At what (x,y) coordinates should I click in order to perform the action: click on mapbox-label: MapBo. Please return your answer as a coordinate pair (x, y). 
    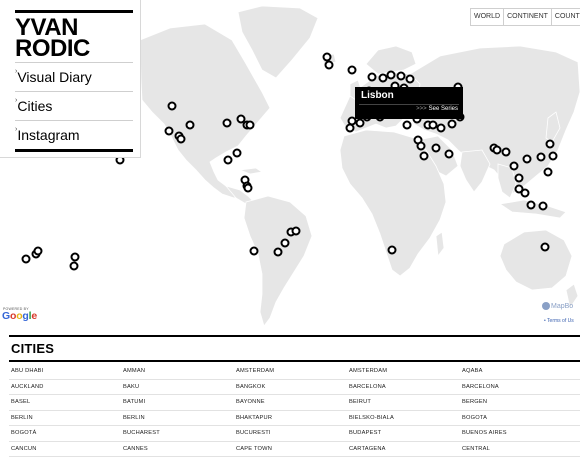
    Looking at the image, I should click on (562, 306).